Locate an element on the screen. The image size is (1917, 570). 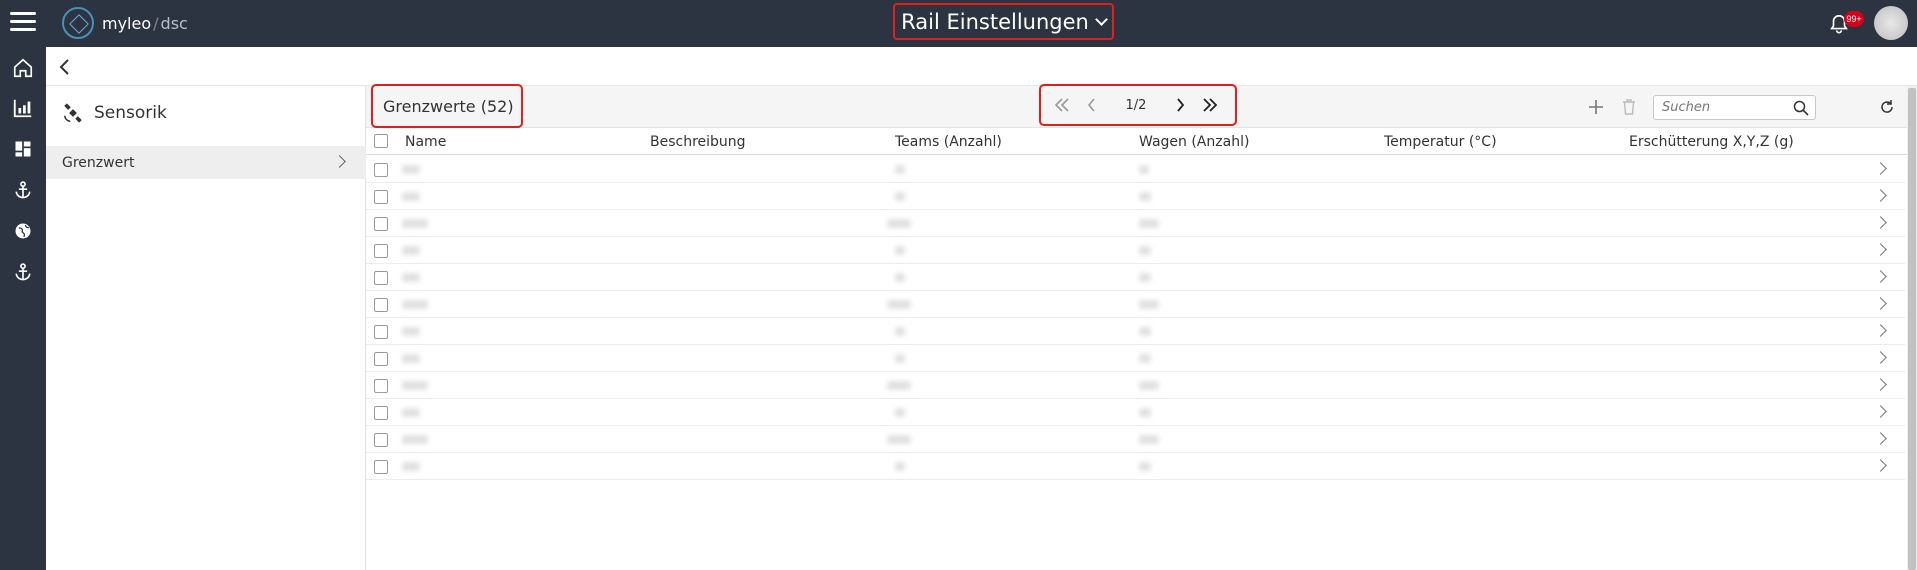
refresh-button is located at coordinates (1887, 107).